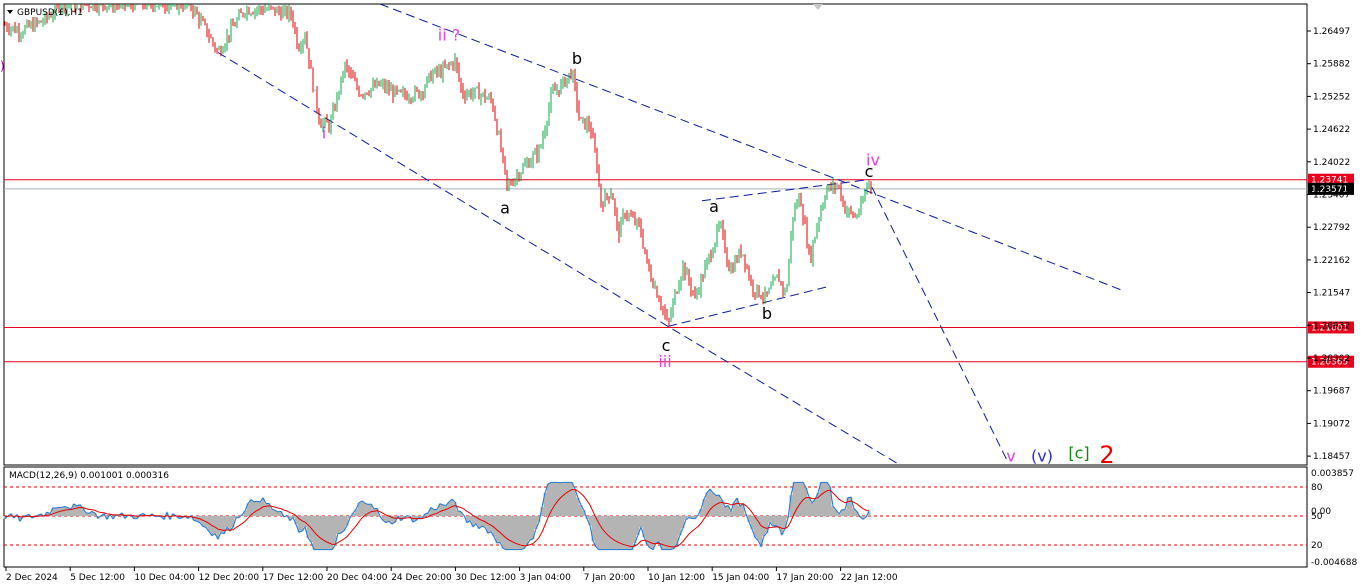  What do you see at coordinates (1317, 546) in the screenshot?
I see `macd-level-label: 20` at bounding box center [1317, 546].